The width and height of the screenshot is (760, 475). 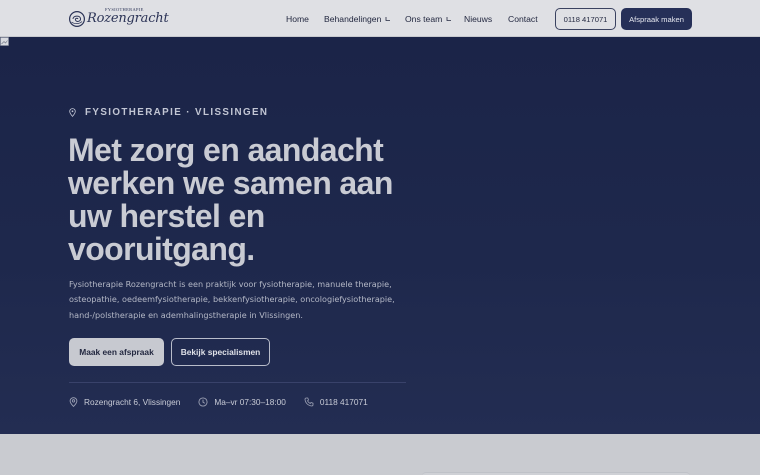 I want to click on hero-eyebrow: FYSIOTHERAPIE · VLISSINGEN, so click(x=168, y=112).